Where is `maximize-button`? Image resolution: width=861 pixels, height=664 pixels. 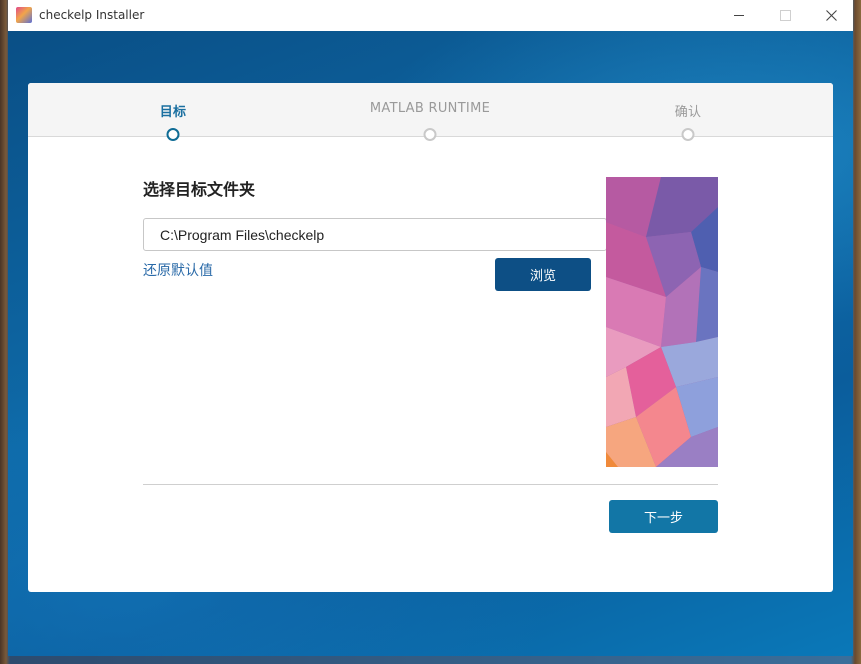
maximize-button is located at coordinates (785, 15).